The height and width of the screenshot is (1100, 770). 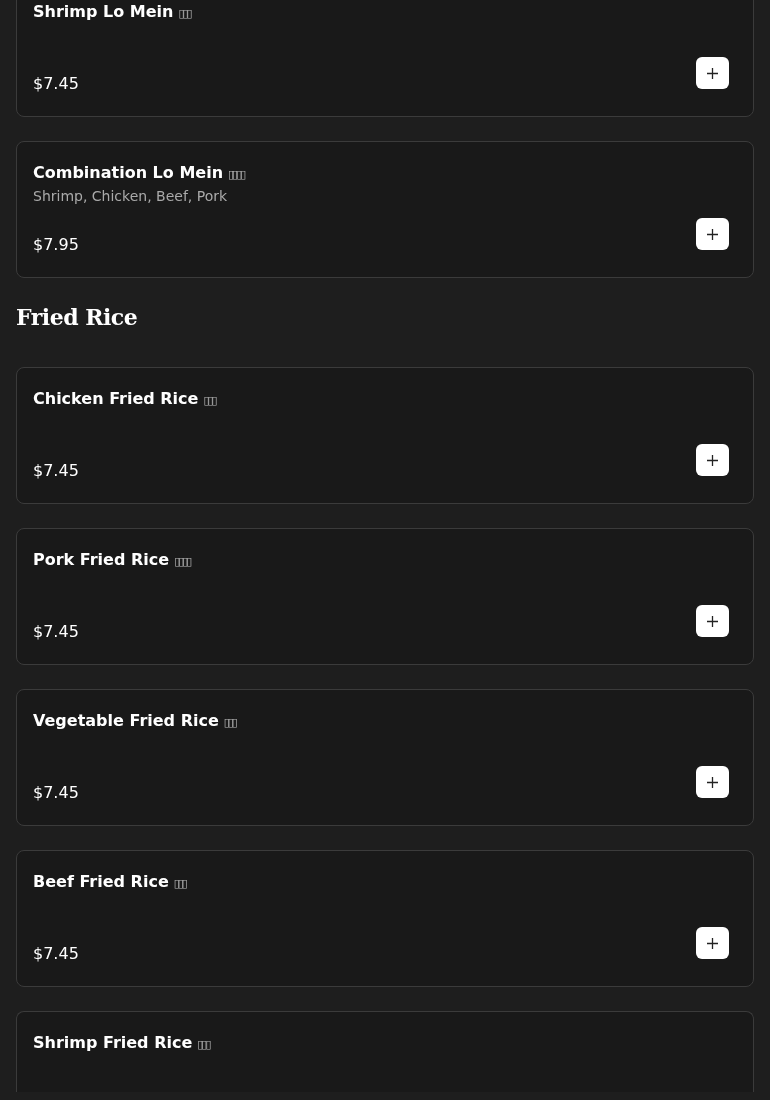 I want to click on item-name: Shrimp Fried Rice, so click(x=113, y=1043).